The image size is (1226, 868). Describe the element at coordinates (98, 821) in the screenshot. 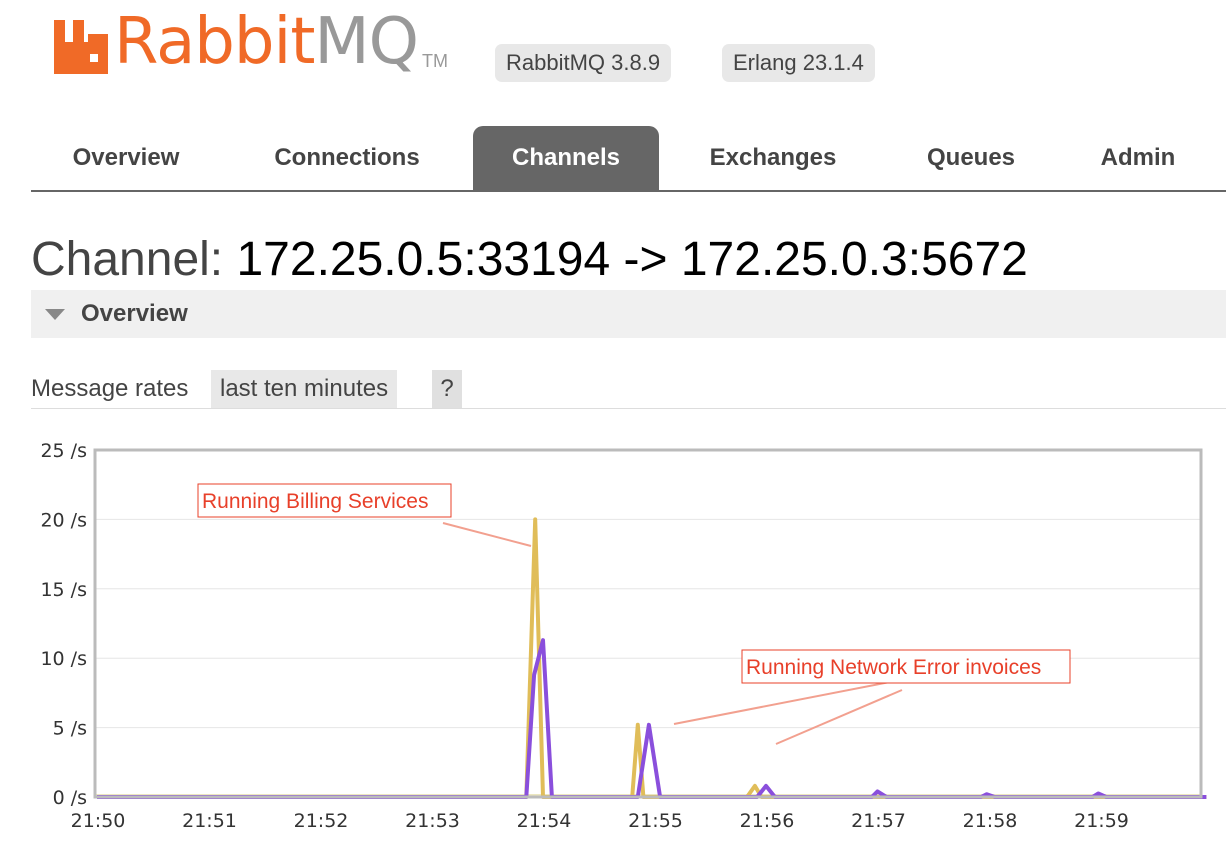

I see `x-tick-label: 21:50` at that location.